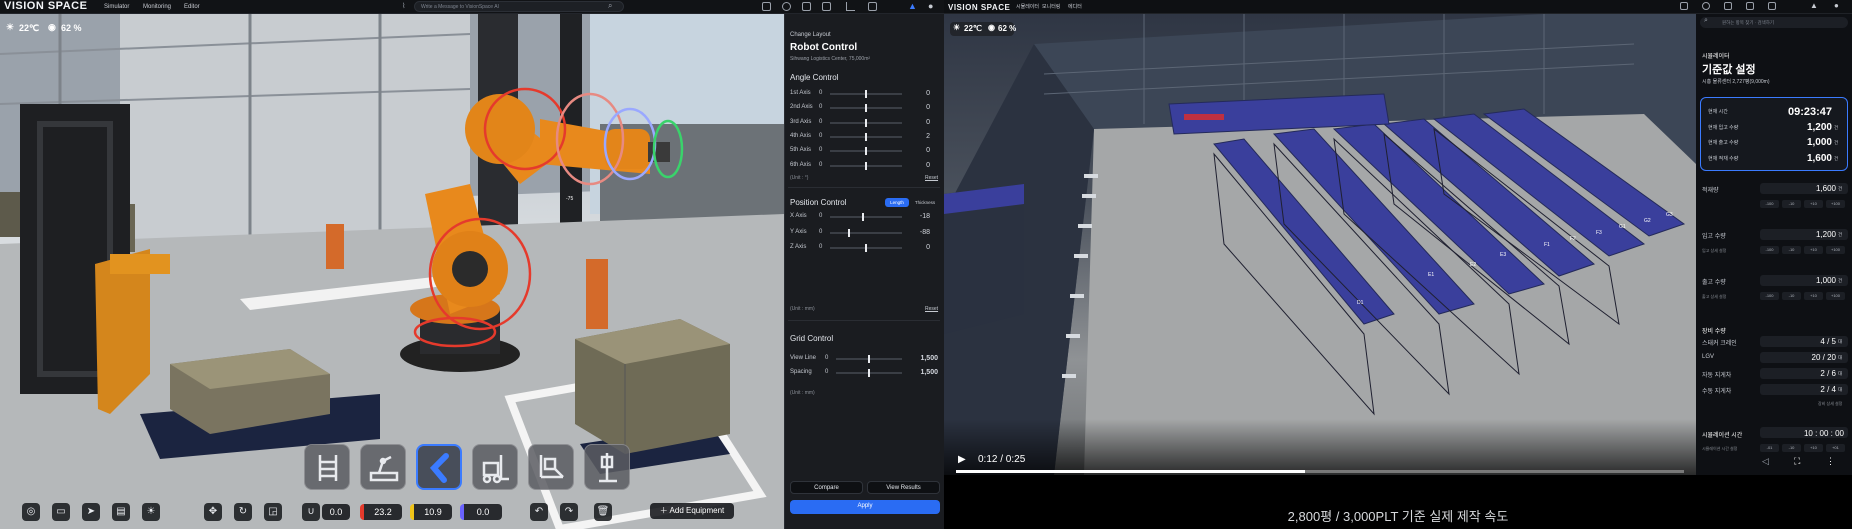  I want to click on target-icon: ◎, so click(31, 512).